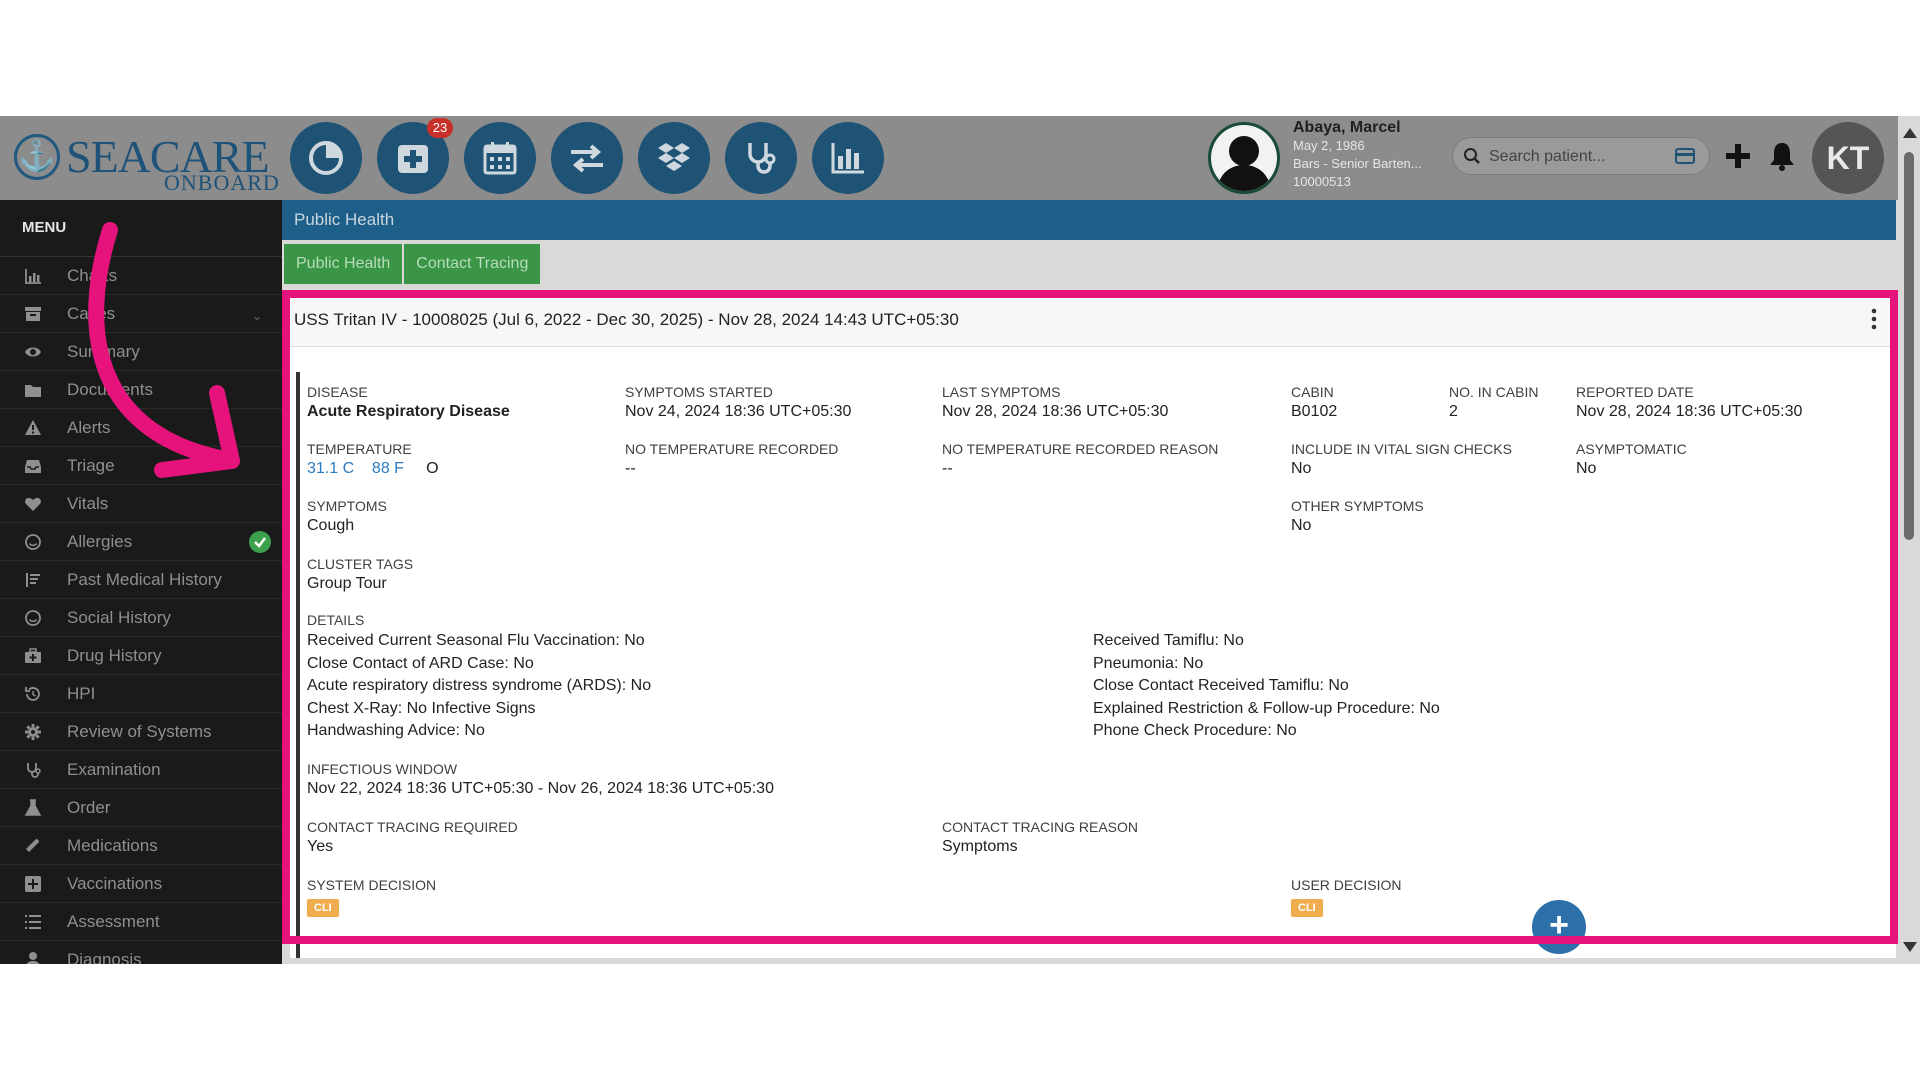  I want to click on sidebar-item-triage: Triage, so click(141, 466).